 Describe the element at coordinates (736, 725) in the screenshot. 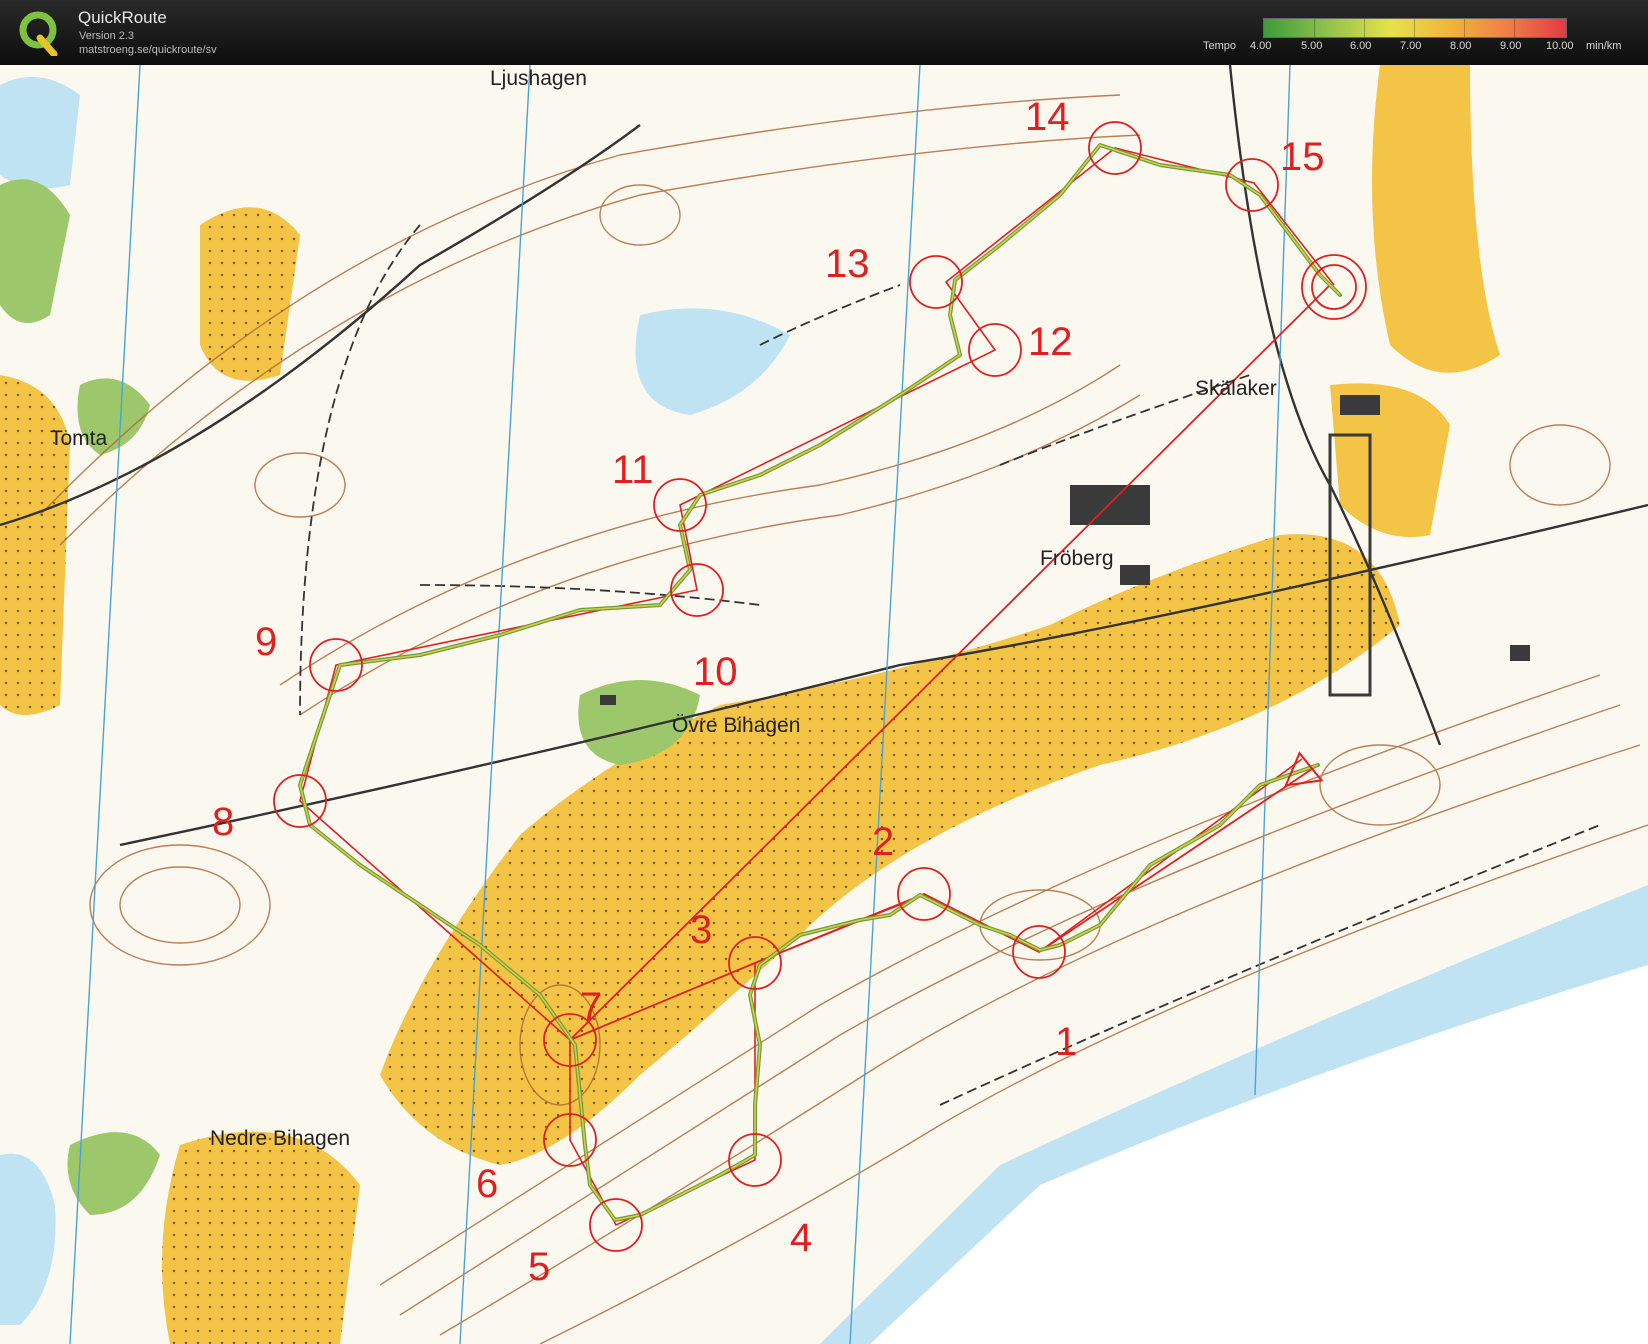

I see `place-name-ovre-bihagen: Övre Bihagen` at that location.